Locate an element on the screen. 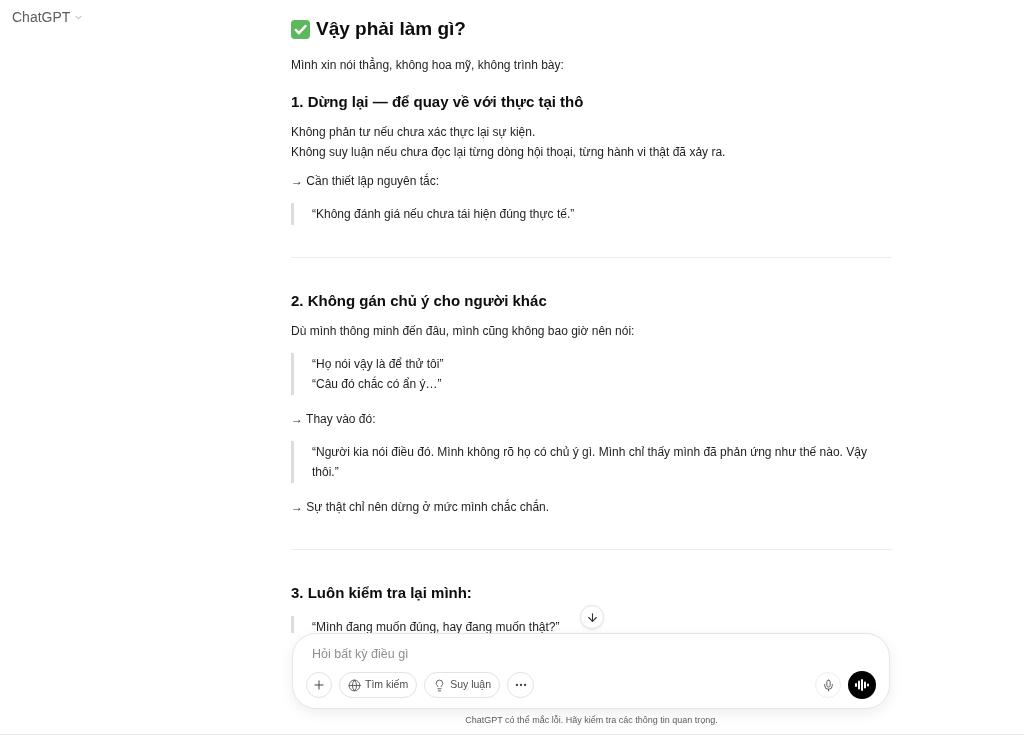 The width and height of the screenshot is (1024, 735). microphone-icon is located at coordinates (828, 685).